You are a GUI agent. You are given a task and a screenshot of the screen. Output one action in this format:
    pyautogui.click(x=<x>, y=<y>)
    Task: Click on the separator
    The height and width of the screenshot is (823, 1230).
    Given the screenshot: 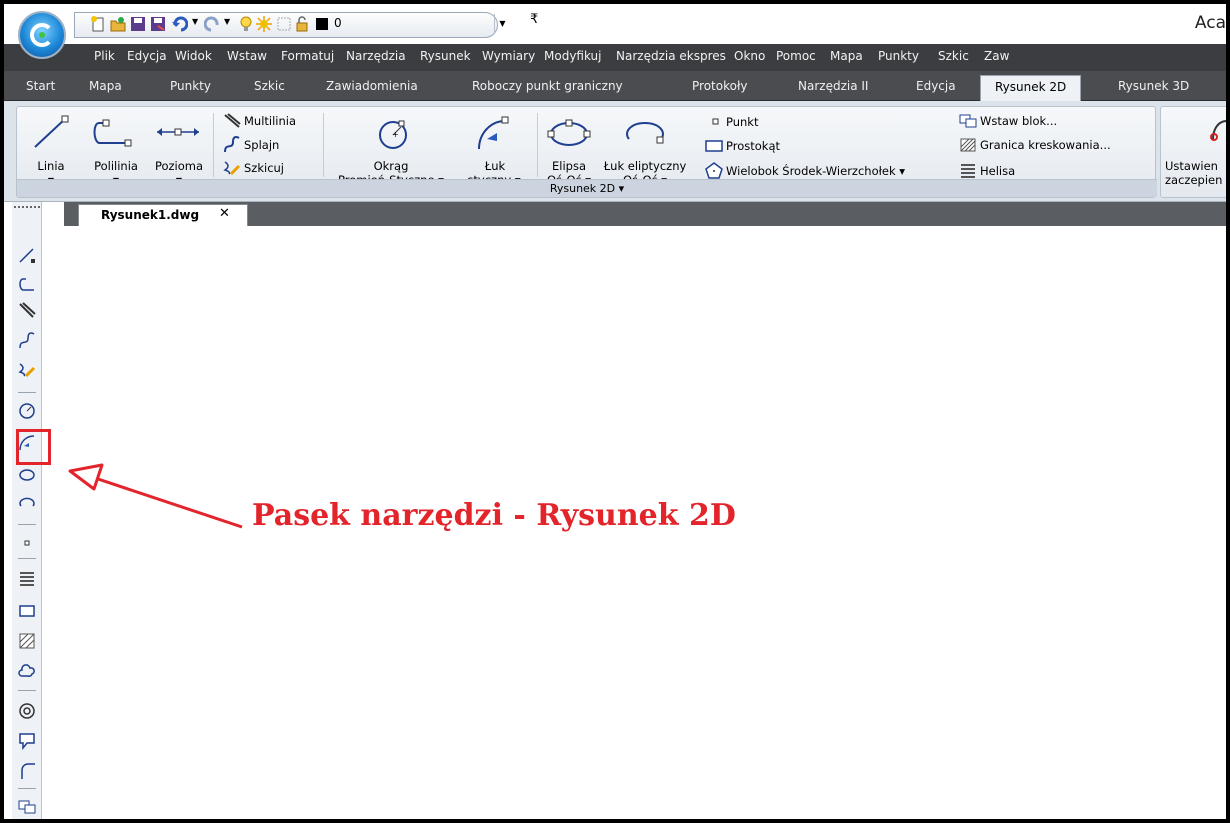 What is the action you would take?
    pyautogui.click(x=537, y=145)
    